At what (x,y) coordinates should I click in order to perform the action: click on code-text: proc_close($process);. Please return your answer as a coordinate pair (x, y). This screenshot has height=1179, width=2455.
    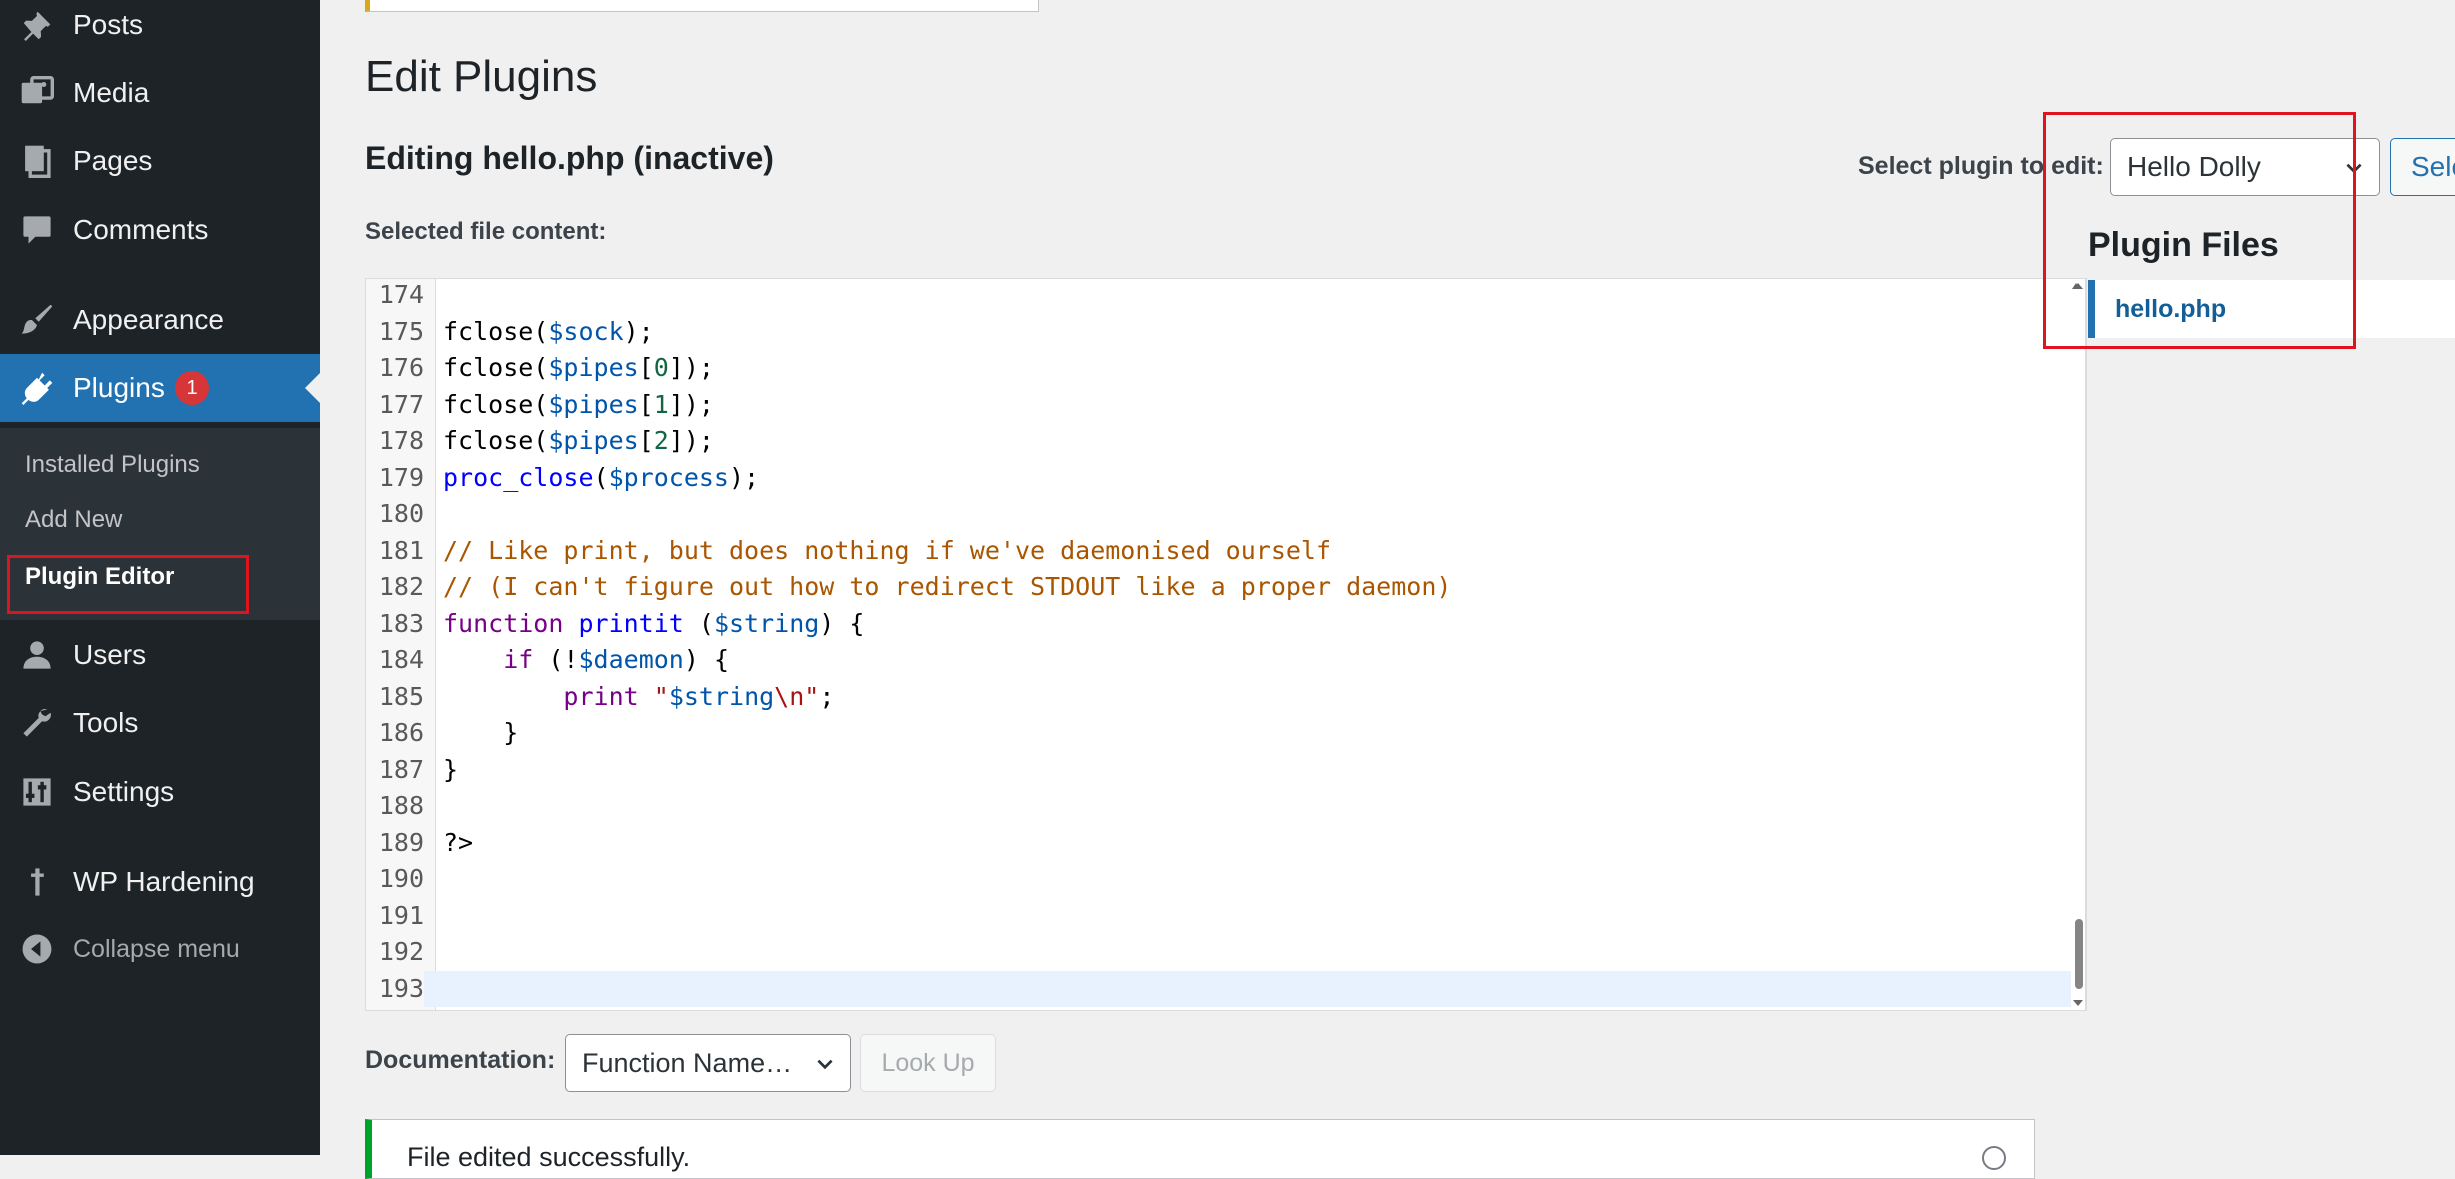
    Looking at the image, I should click on (601, 477).